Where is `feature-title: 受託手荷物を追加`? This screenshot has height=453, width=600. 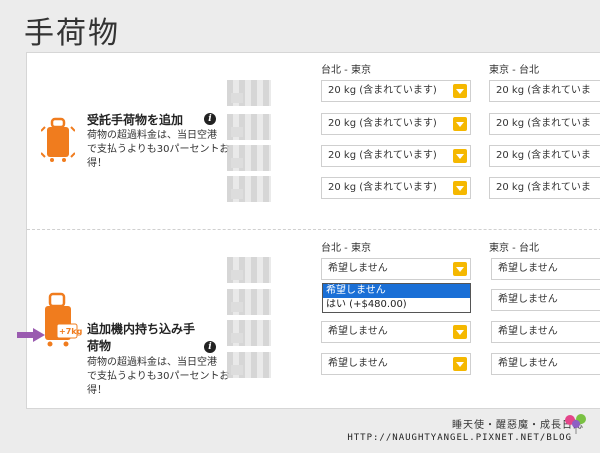
feature-title: 受託手荷物を追加 is located at coordinates (135, 120).